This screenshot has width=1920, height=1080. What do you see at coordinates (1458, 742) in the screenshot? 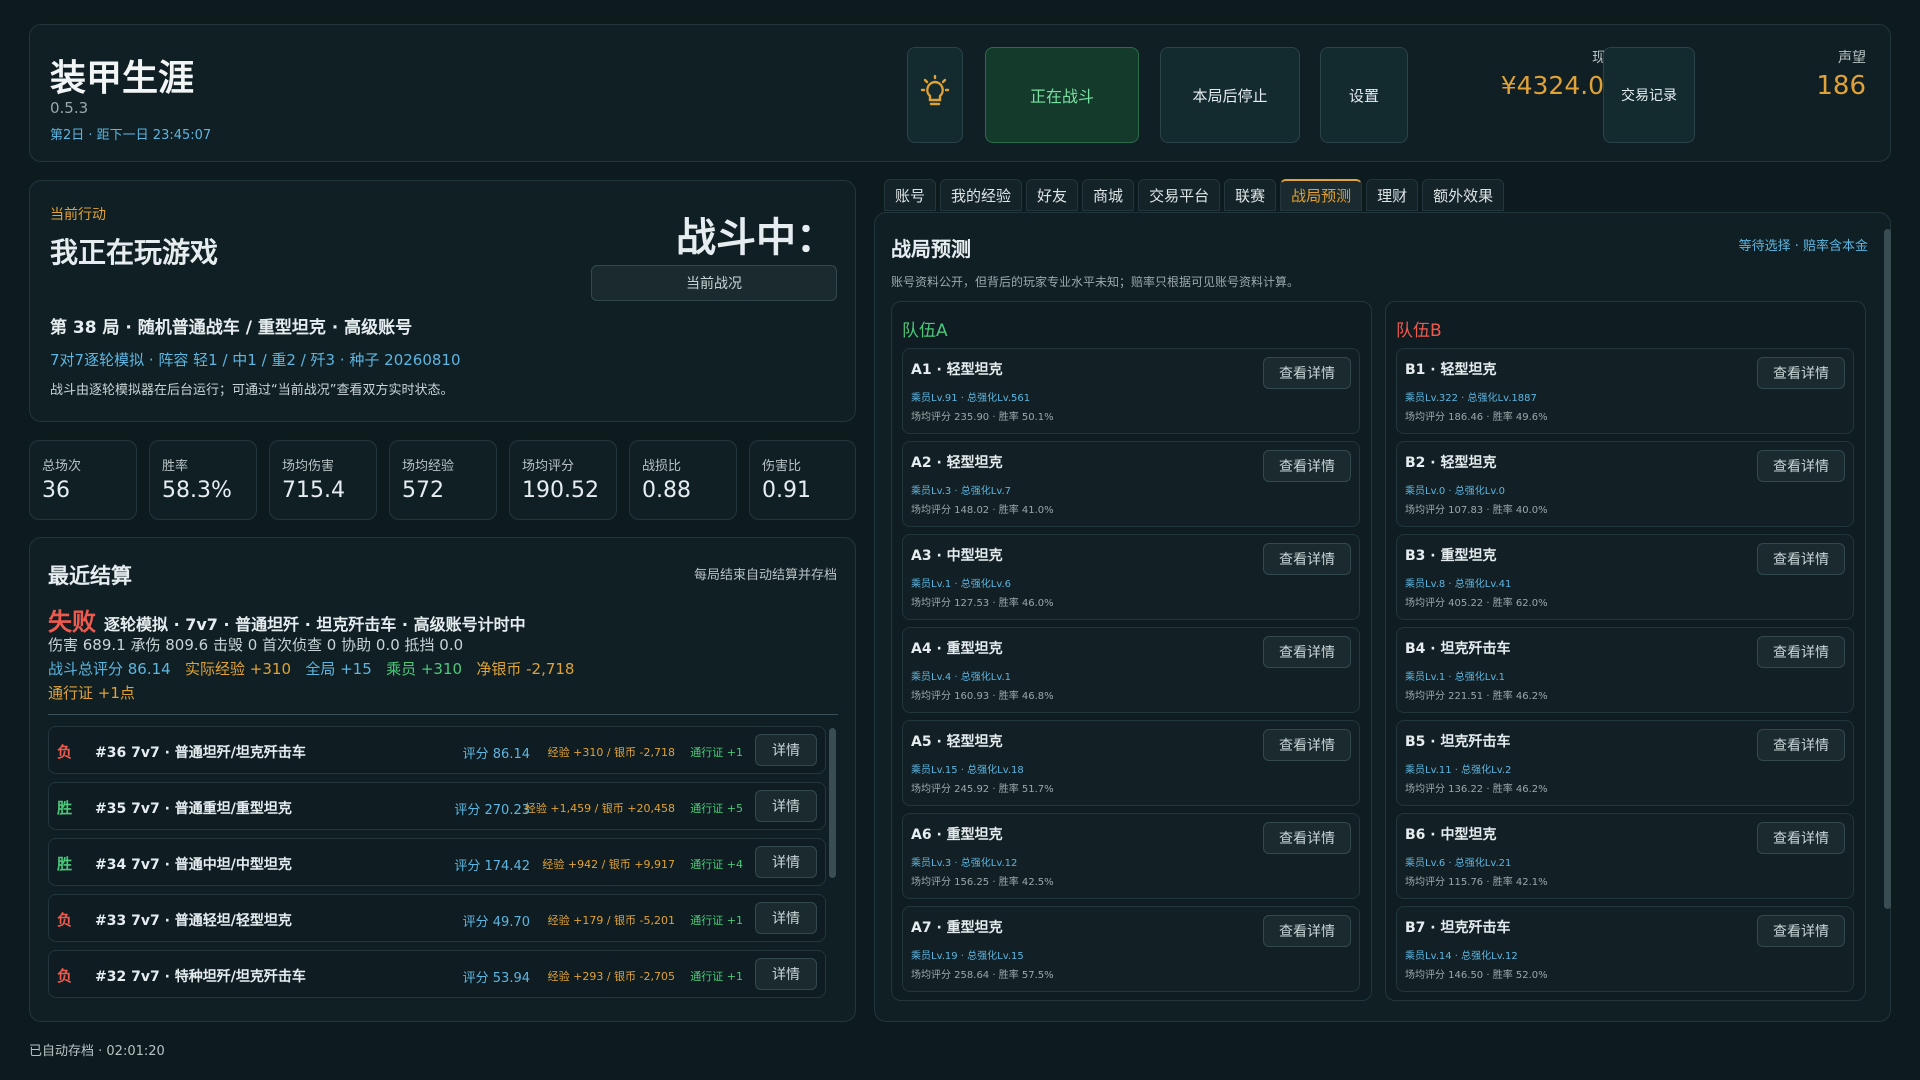
I see `player-name: B5 · 坦克歼击车` at bounding box center [1458, 742].